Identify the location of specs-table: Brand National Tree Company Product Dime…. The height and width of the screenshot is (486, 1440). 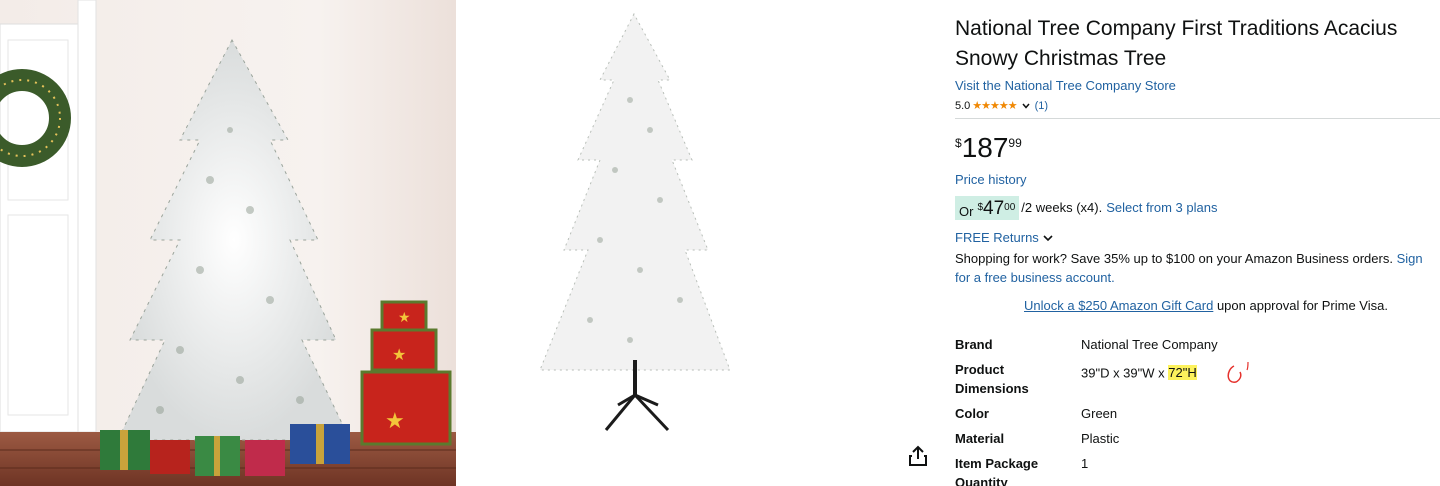
(1197, 410).